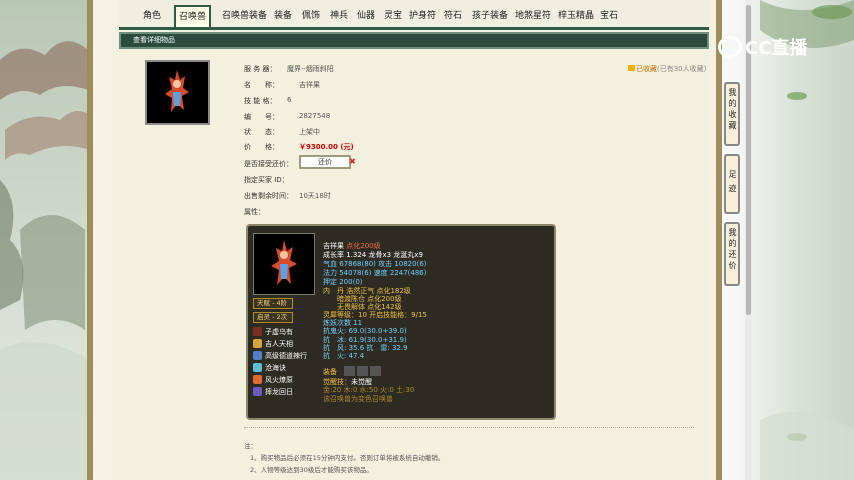  Describe the element at coordinates (732, 254) in the screenshot. I see `my-bargains-button: 我的还价` at that location.